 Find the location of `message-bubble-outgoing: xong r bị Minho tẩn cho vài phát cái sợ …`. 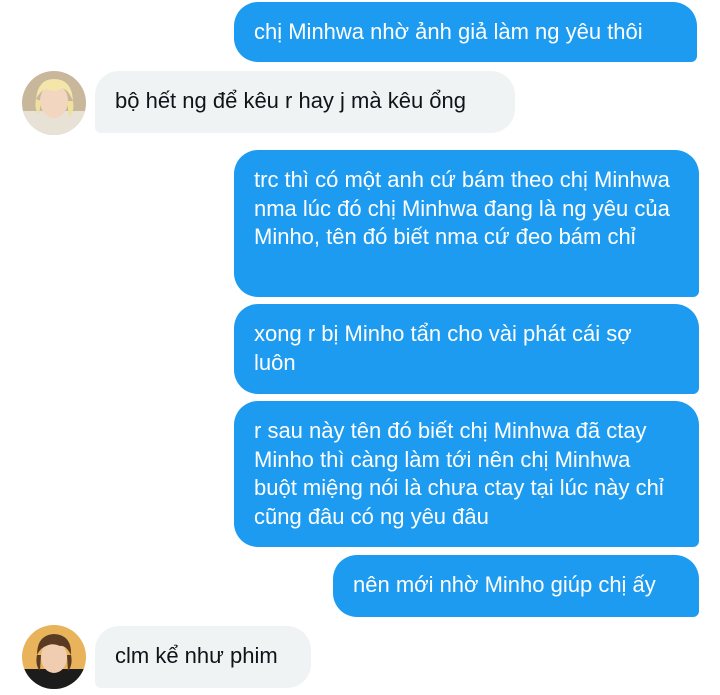

message-bubble-outgoing: xong r bị Minho tẩn cho vài phát cái sợ … is located at coordinates (466, 349).